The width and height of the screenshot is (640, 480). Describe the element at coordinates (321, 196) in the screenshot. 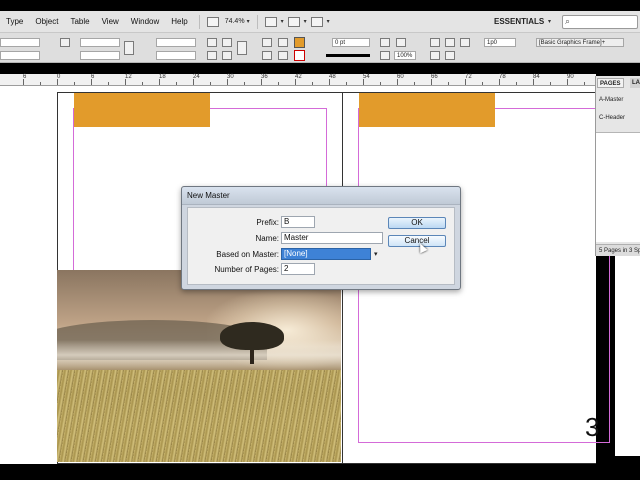

I see `dialog-titlebar: New Master` at that location.